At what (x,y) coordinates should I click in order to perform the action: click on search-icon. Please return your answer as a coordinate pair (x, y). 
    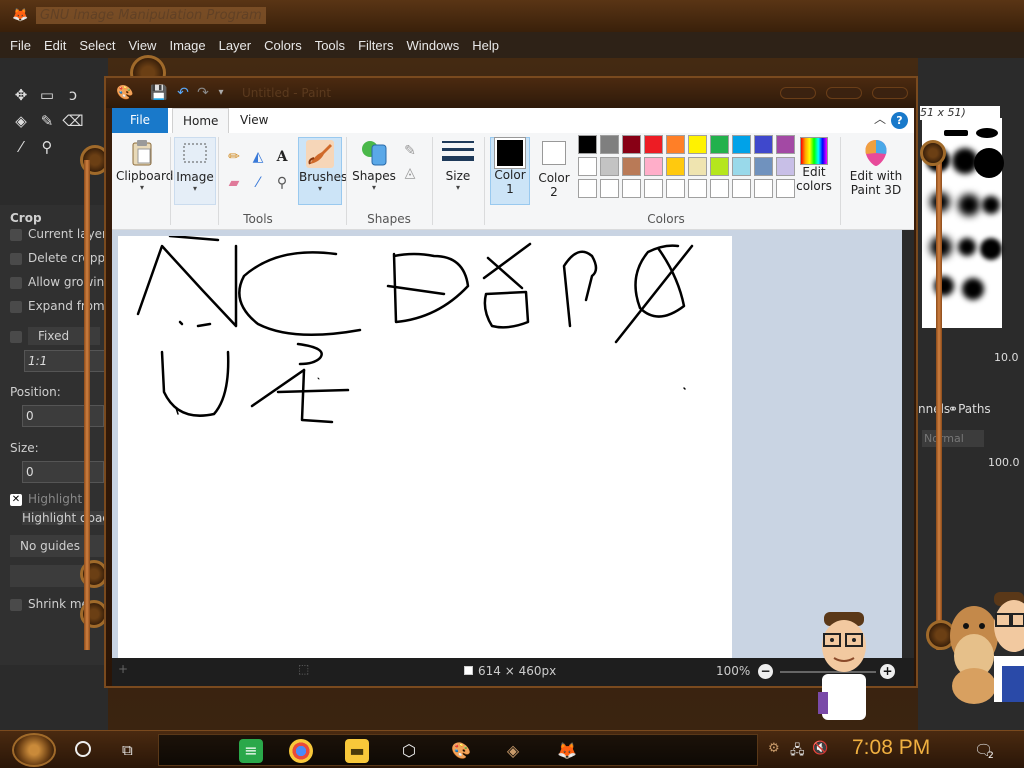
    Looking at the image, I should click on (83, 749).